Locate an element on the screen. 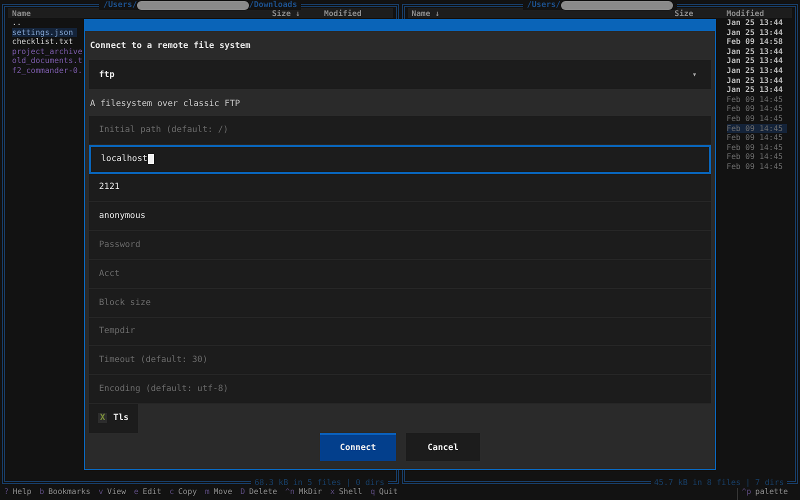 Image resolution: width=800 pixels, height=500 pixels. protocol-description: A filesystem over classic FTP is located at coordinates (165, 104).